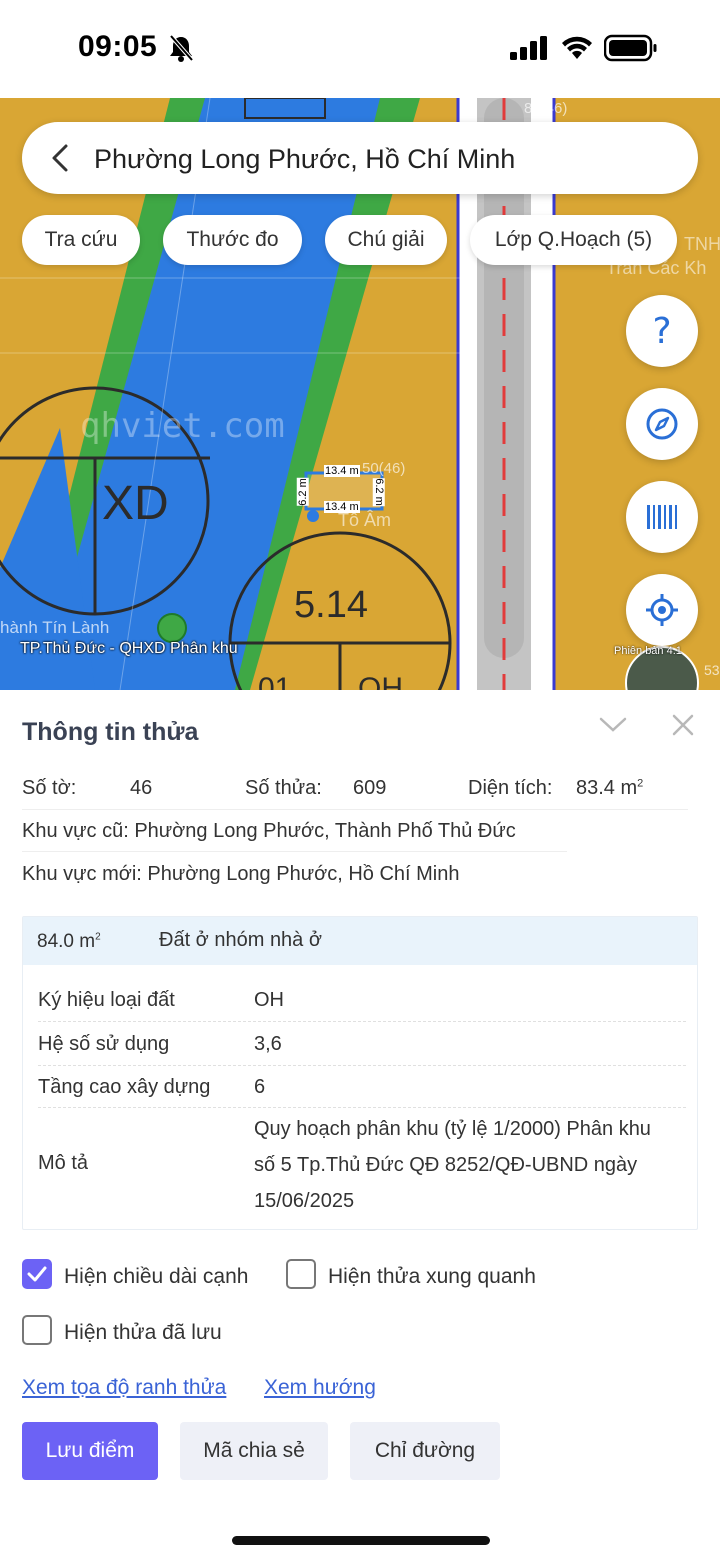 This screenshot has height=1559, width=720. Describe the element at coordinates (49, 788) in the screenshot. I see `sheet-number-label: Số tờ:` at that location.